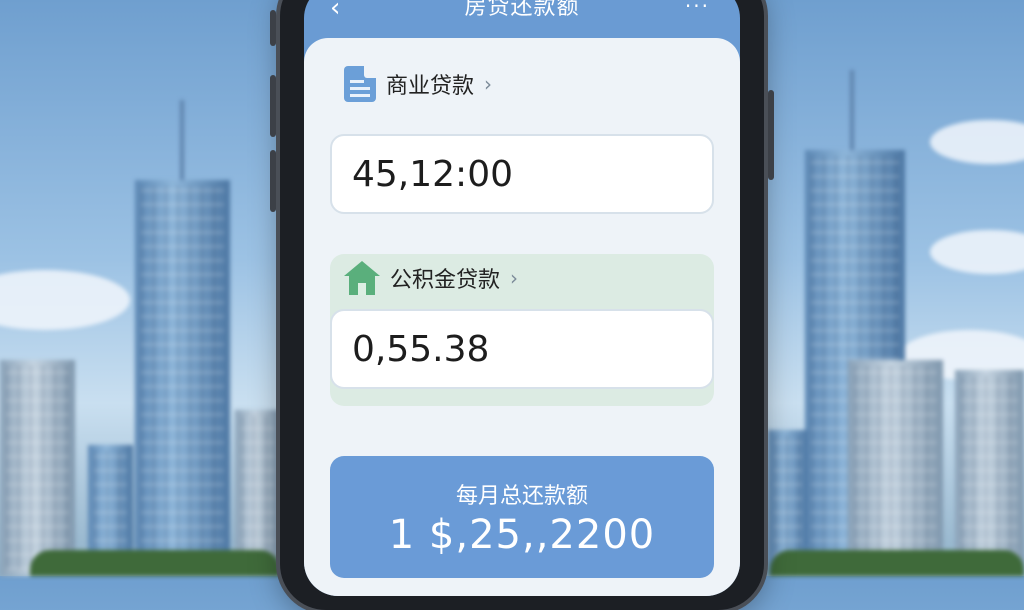 The width and height of the screenshot is (1024, 610). Describe the element at coordinates (362, 278) in the screenshot. I see `house-icon` at that location.